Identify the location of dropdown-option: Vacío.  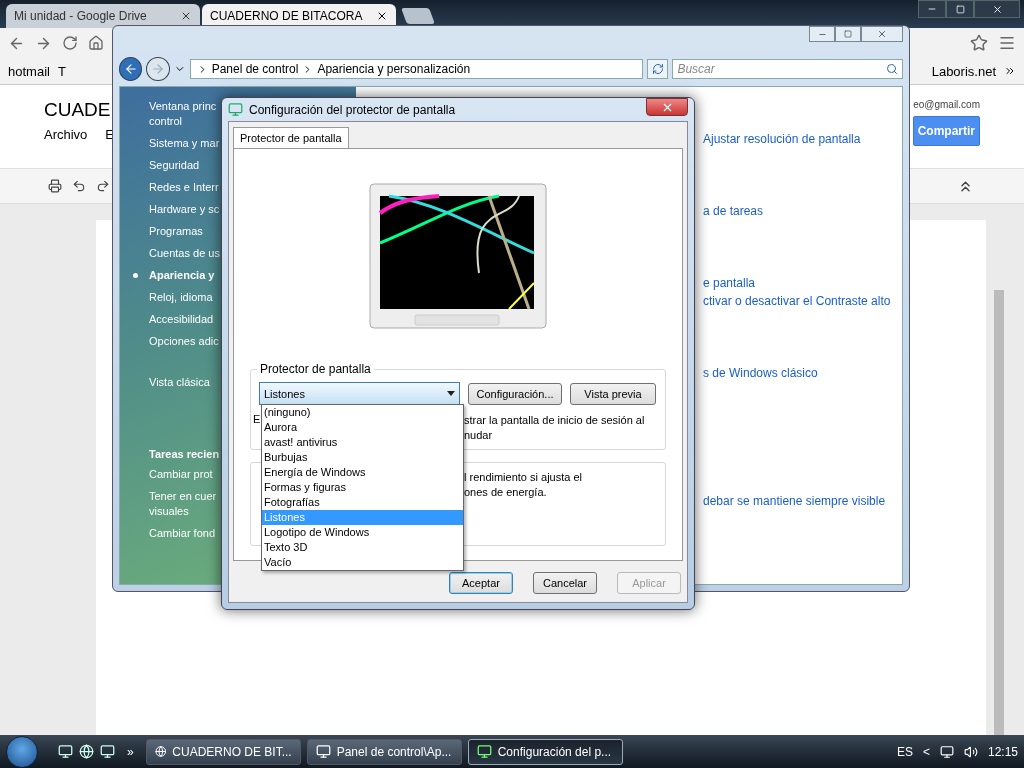
(362, 562).